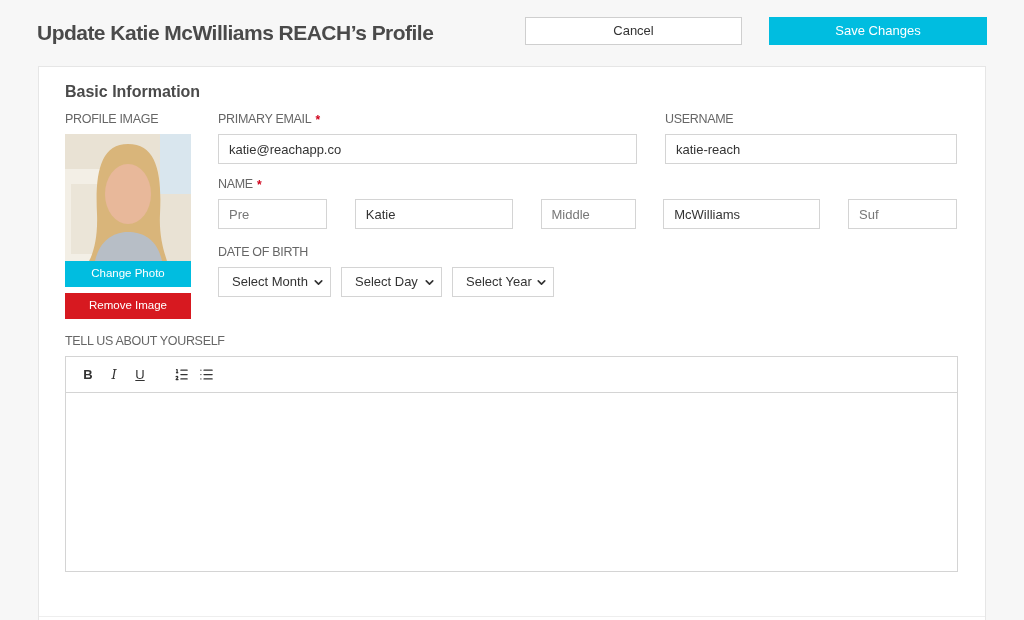  I want to click on date-select: Select Month, so click(274, 282).